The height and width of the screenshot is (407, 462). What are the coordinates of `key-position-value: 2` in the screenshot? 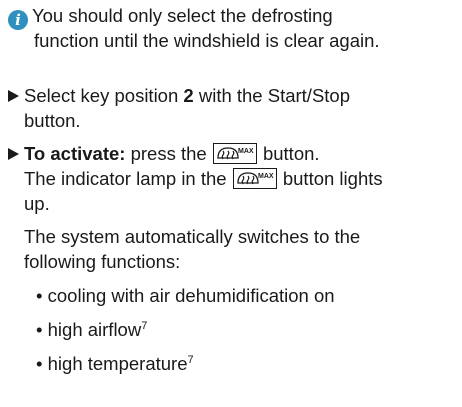 It's located at (188, 95).